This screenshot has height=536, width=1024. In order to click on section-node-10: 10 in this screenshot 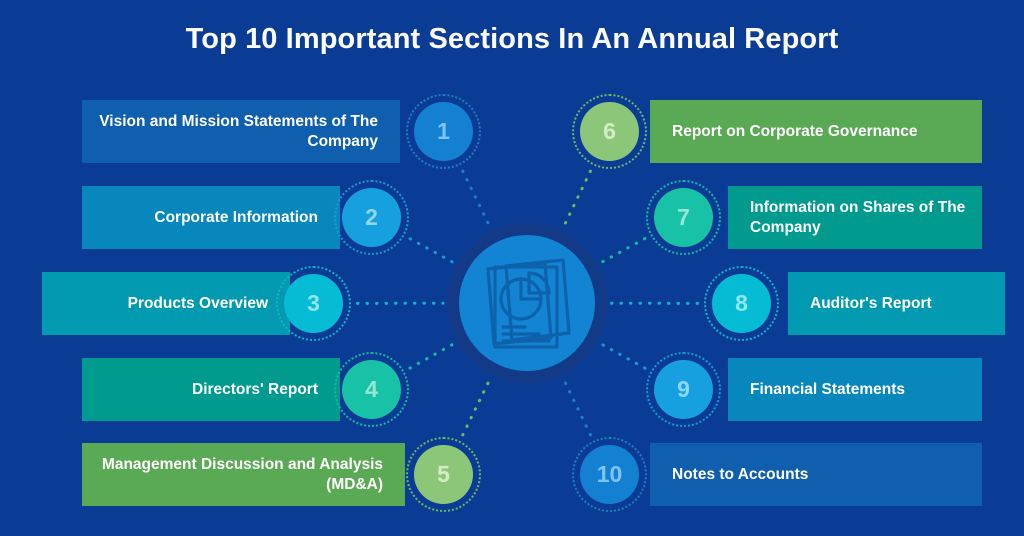, I will do `click(609, 474)`.